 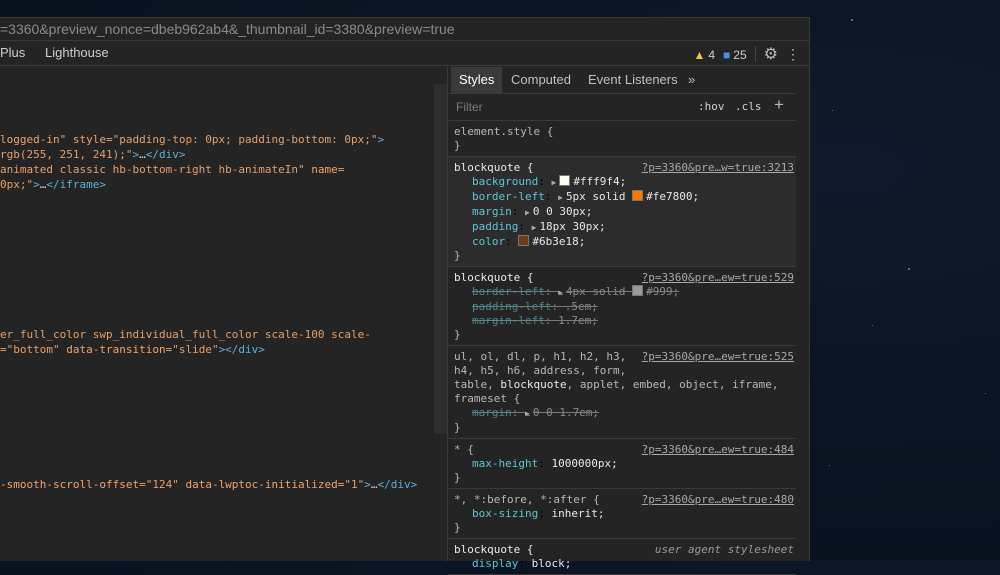 What do you see at coordinates (622, 292) in the screenshot?
I see `css-declaration: border-left: ▶ 4px solid #999;` at bounding box center [622, 292].